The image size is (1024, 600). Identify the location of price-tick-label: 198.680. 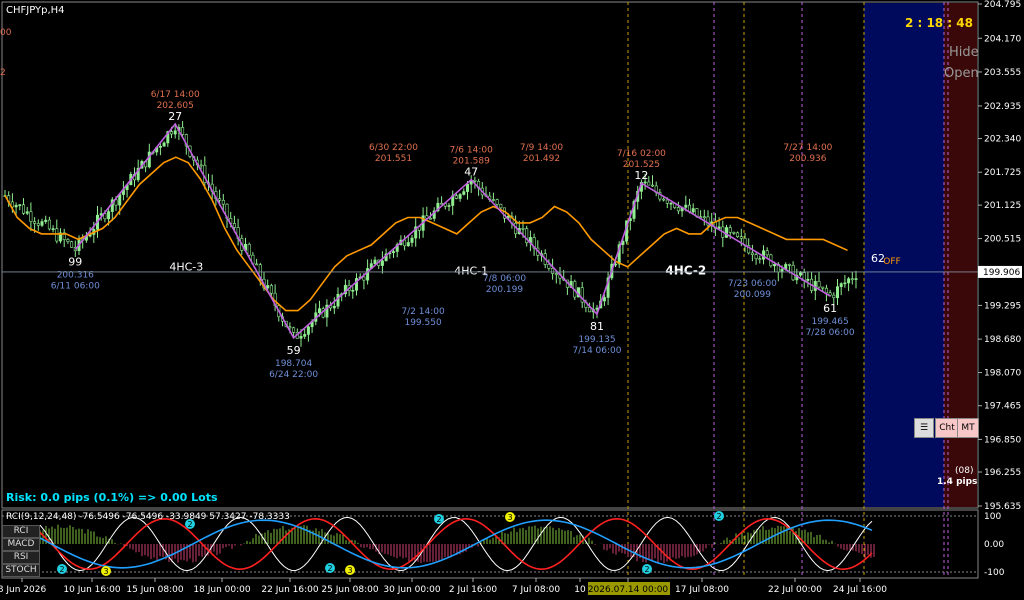
(1002, 340).